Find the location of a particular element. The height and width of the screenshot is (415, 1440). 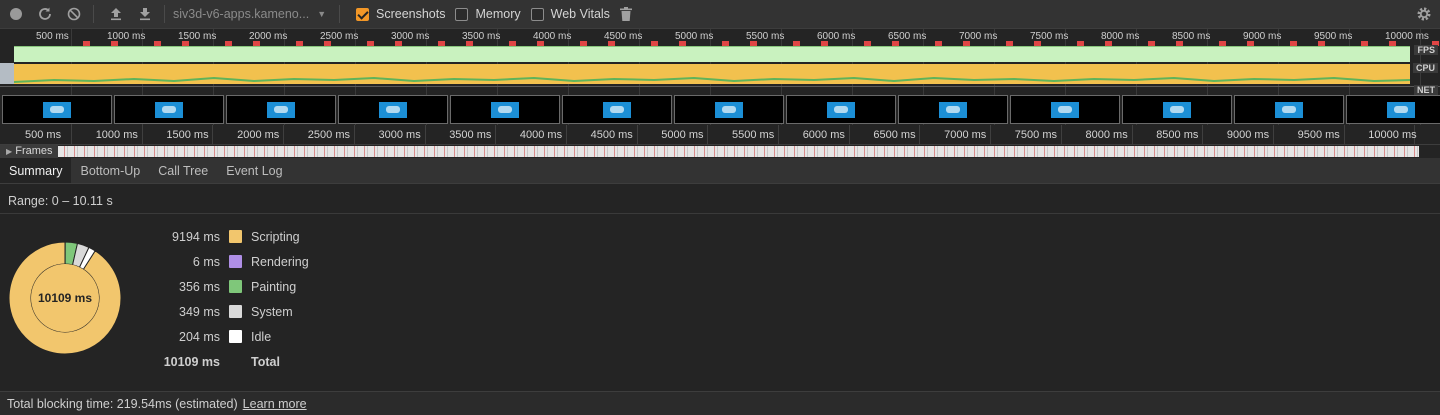

frames-toggle: ▶ Frames is located at coordinates (29, 151).